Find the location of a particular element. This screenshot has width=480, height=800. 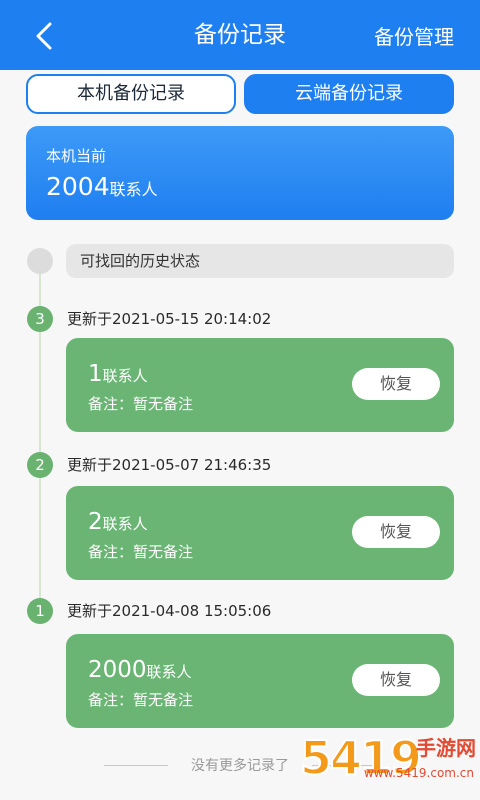

summary-count-number: 2004 is located at coordinates (78, 186).